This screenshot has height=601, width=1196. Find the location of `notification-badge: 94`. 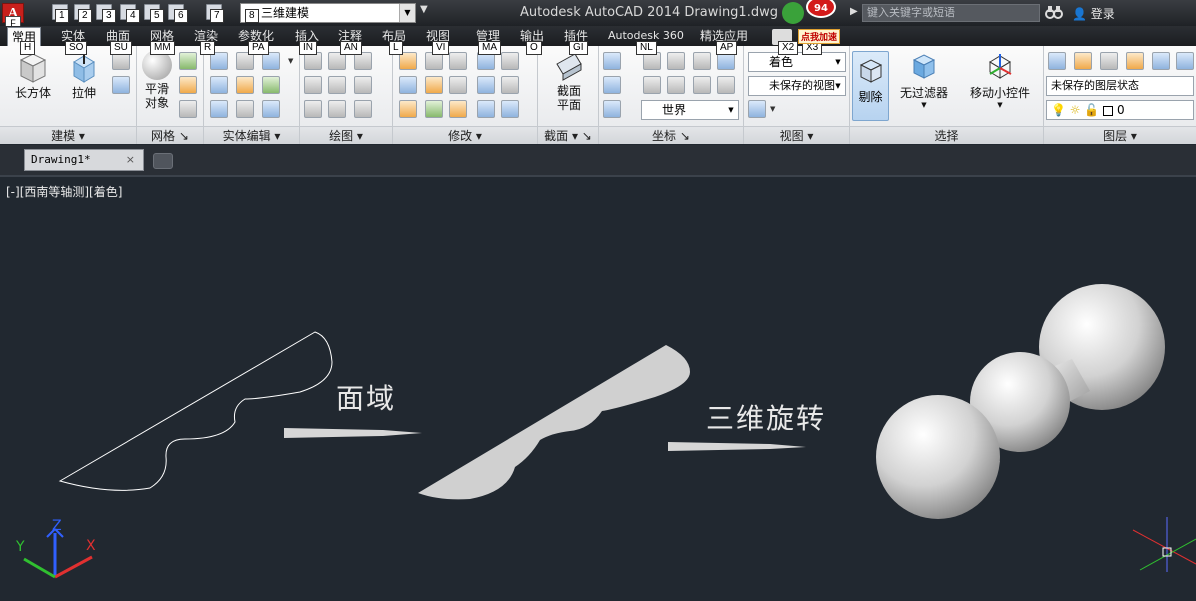

notification-badge: 94 is located at coordinates (821, 9).